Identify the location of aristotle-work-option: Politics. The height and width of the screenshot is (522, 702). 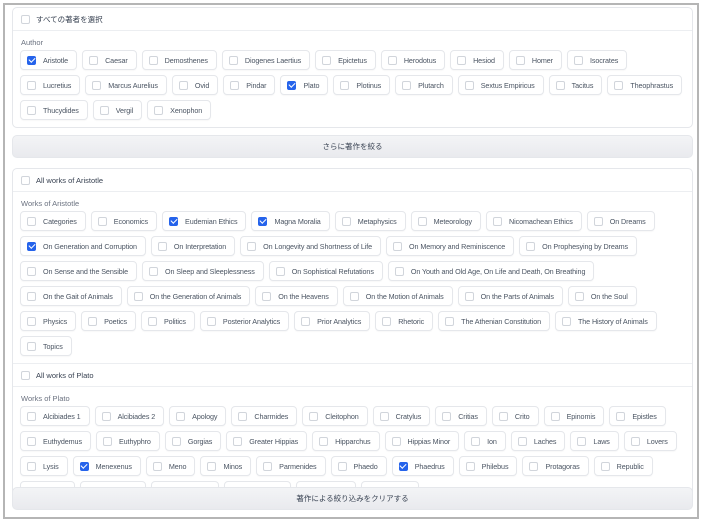
(167, 321).